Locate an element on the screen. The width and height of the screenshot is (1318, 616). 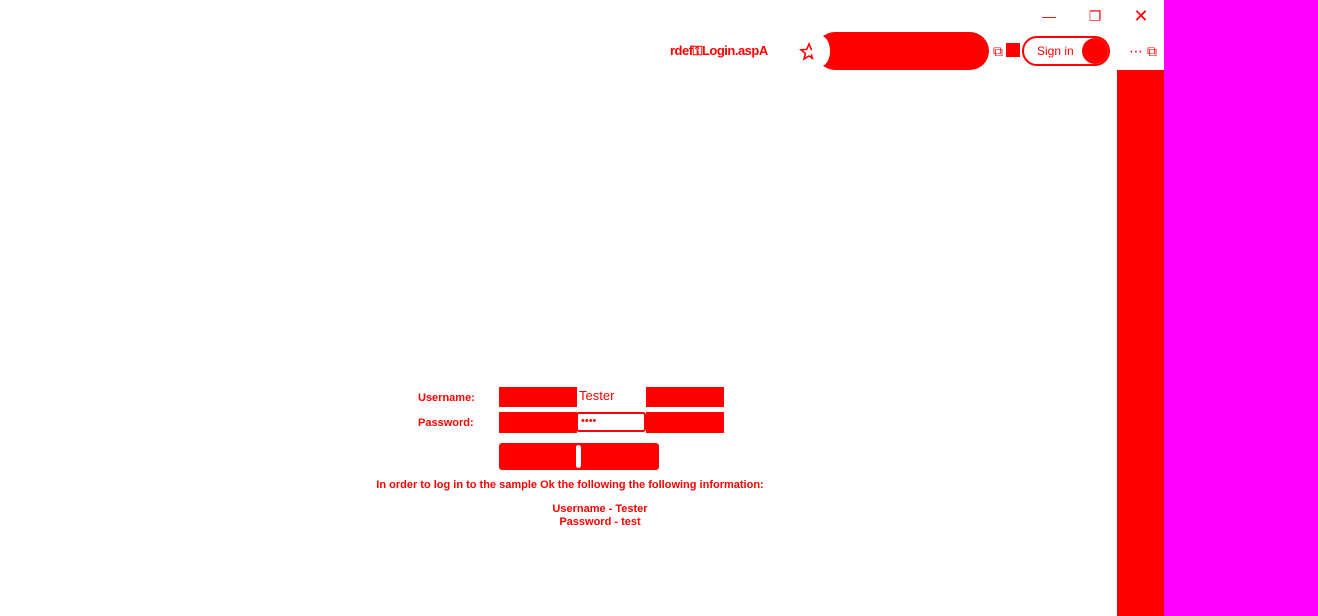
login-button-divider is located at coordinates (578, 456).